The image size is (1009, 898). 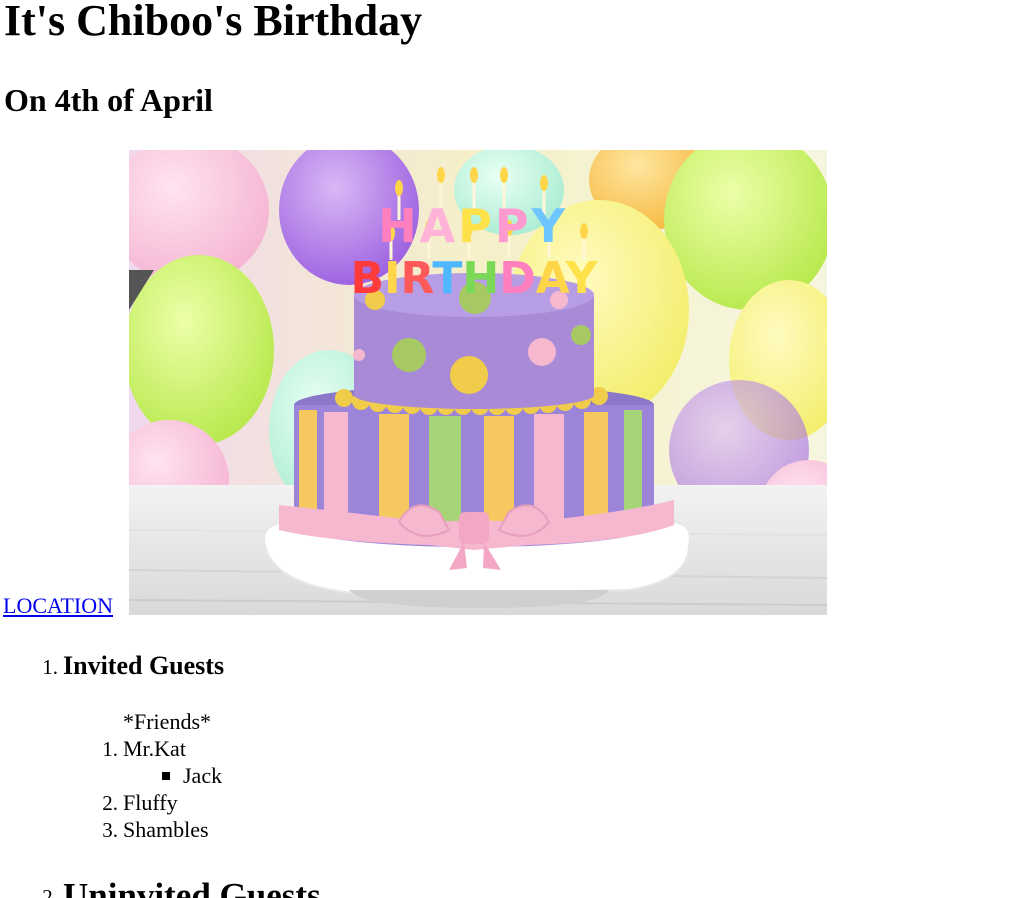 What do you see at coordinates (150, 802) in the screenshot?
I see `guest-2-name: Fluffy` at bounding box center [150, 802].